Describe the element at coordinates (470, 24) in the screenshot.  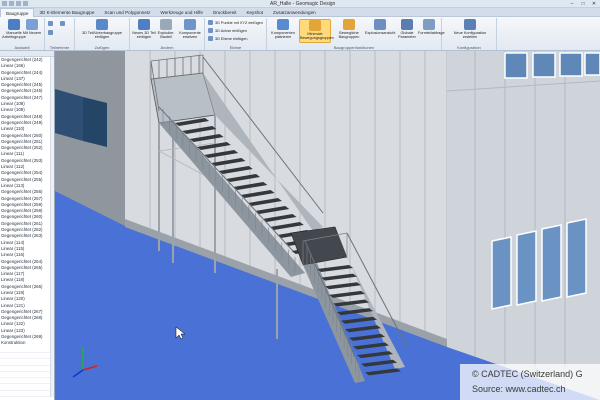
I see `new-configuration-icon` at that location.